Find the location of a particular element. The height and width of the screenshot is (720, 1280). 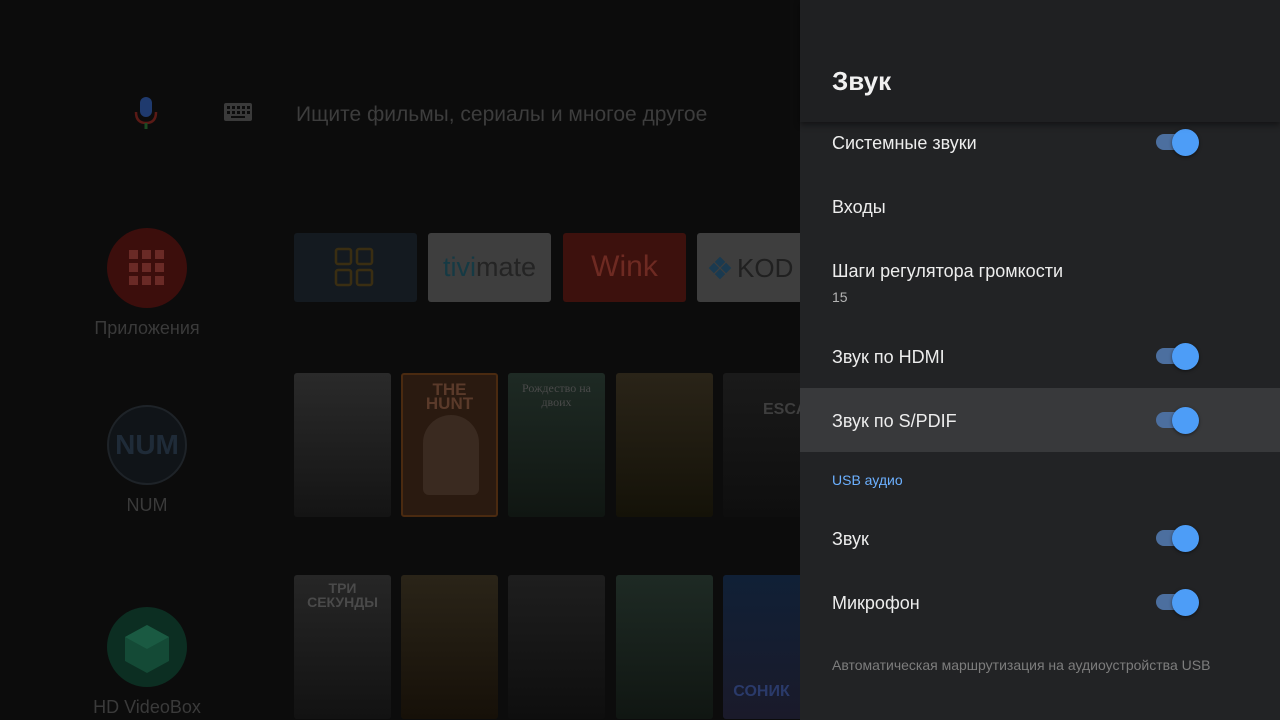

search-bar: Ищите фильмы, сериалы и многое другое is located at coordinates (400, 115).